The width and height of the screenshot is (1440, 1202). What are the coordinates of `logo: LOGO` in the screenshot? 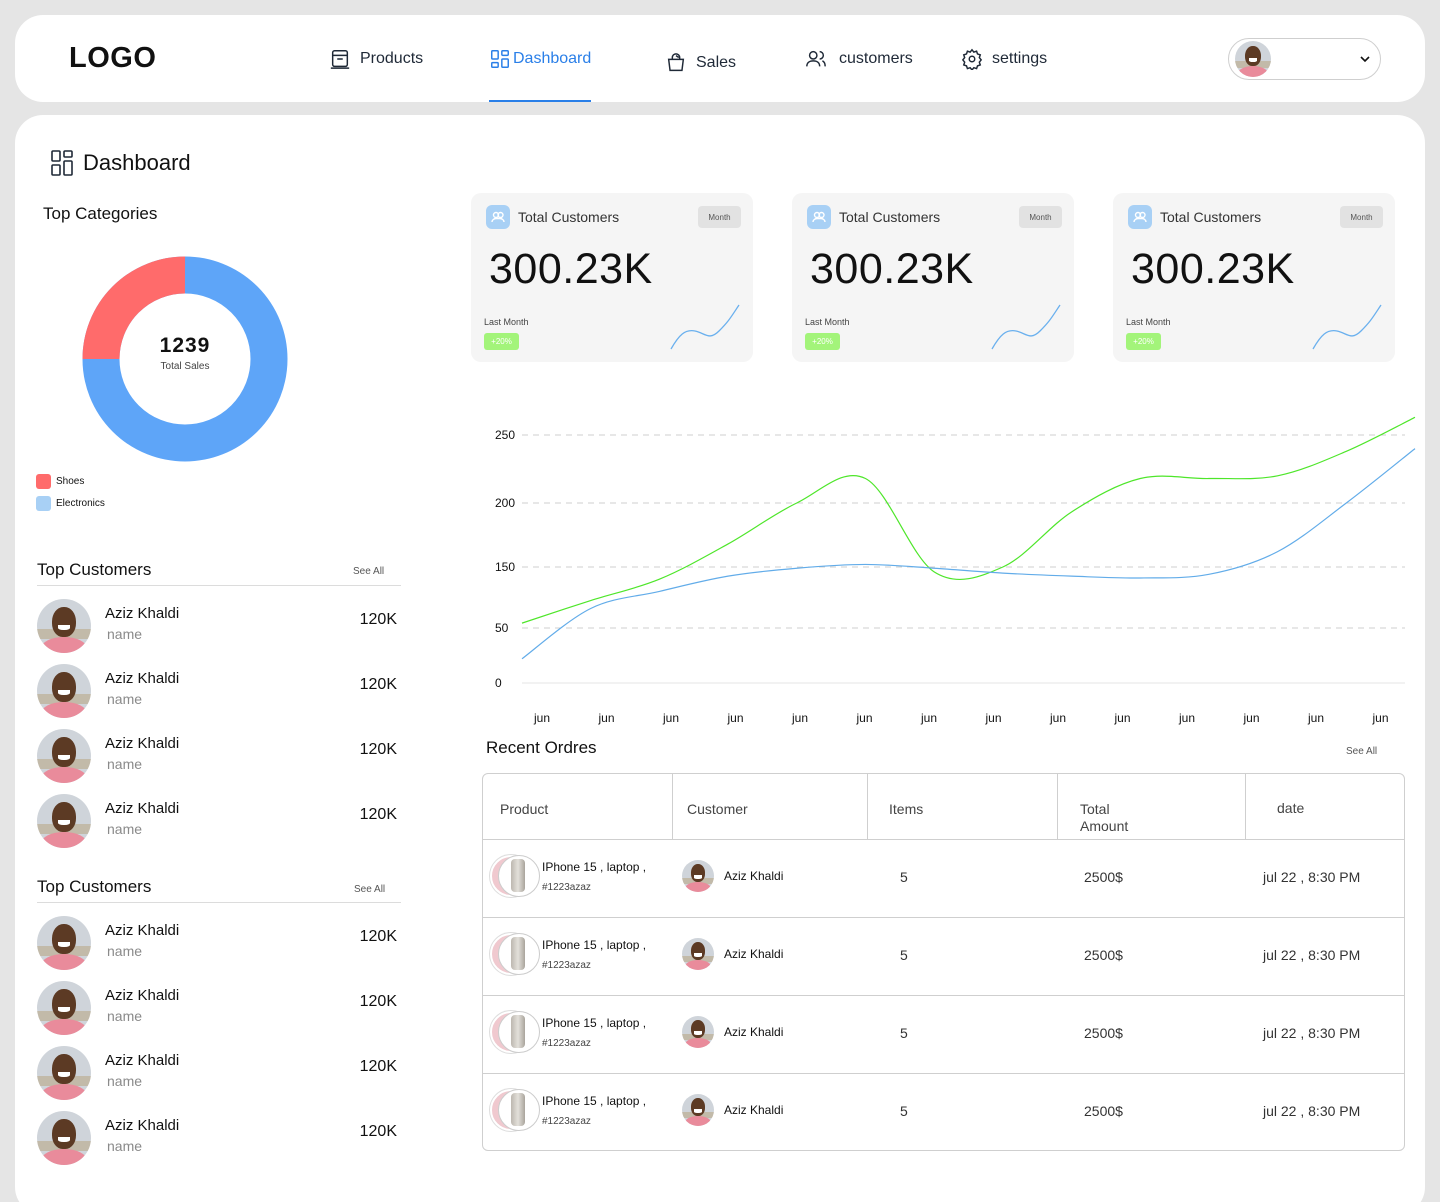 It's located at (112, 58).